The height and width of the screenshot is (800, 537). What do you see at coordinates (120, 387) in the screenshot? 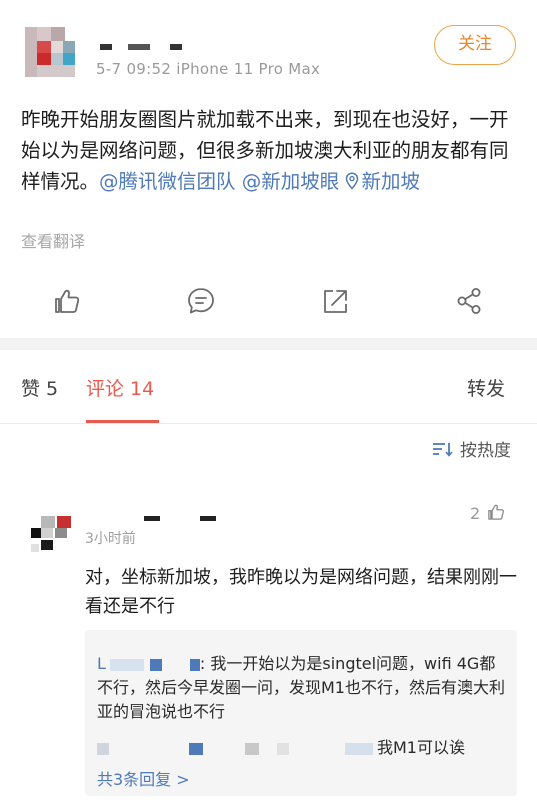
I see `tab-comments: 评论 14` at bounding box center [120, 387].